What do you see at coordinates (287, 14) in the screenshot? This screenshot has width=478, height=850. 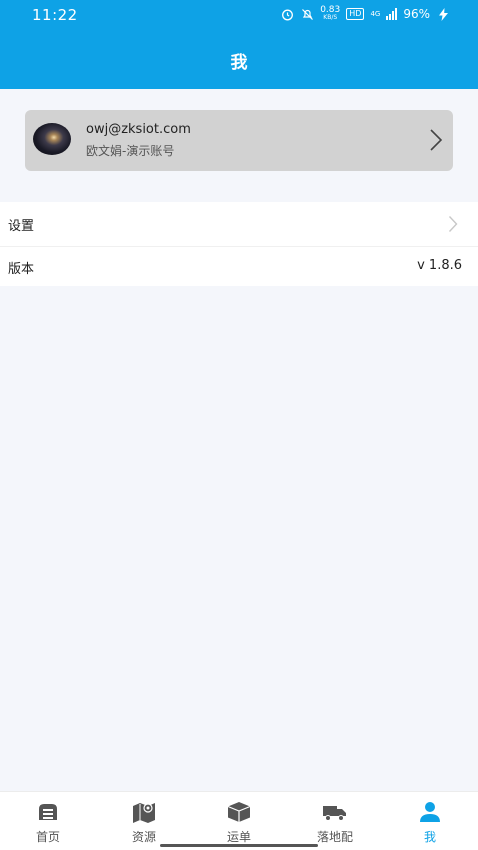 I see `alarm-icon` at bounding box center [287, 14].